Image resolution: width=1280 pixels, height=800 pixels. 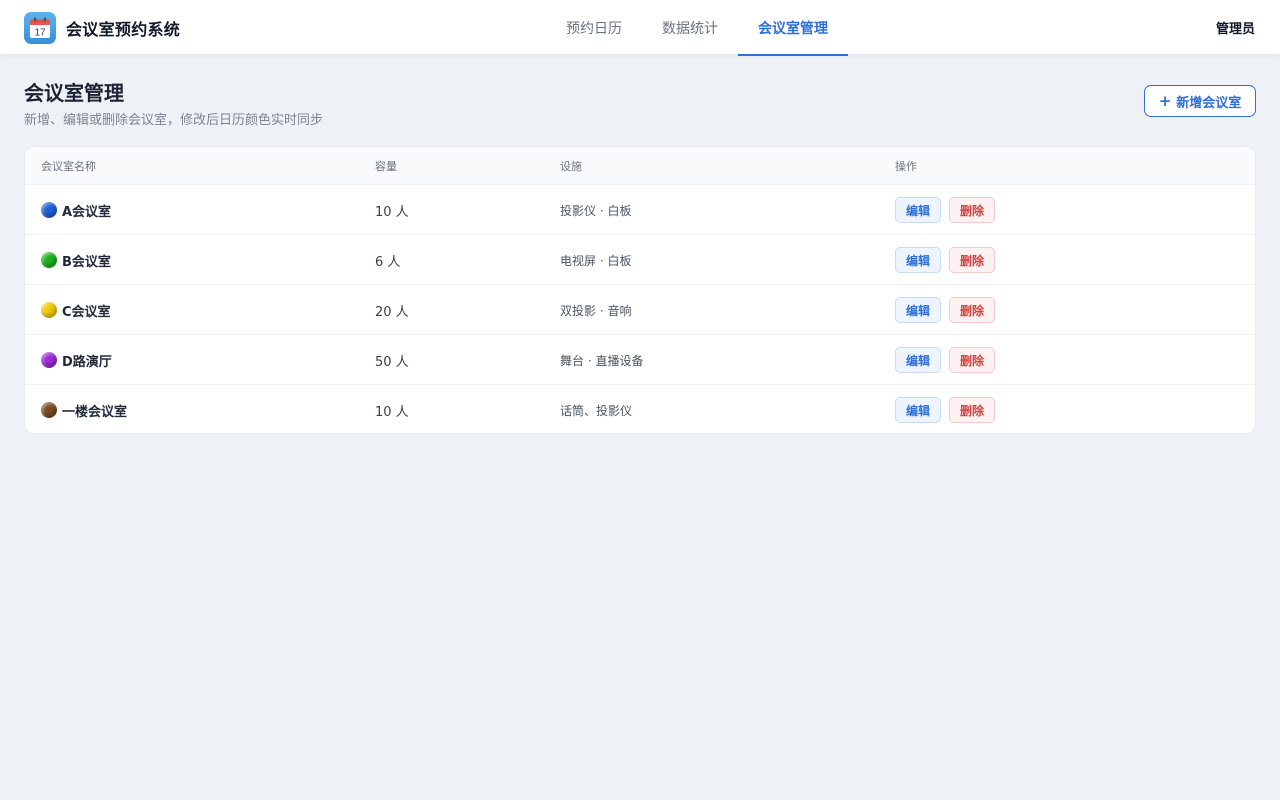 I want to click on top-navigation-bar: 17 会议室预约系统 预约日历 数据统计 会议室管理 管理员, so click(x=640, y=28).